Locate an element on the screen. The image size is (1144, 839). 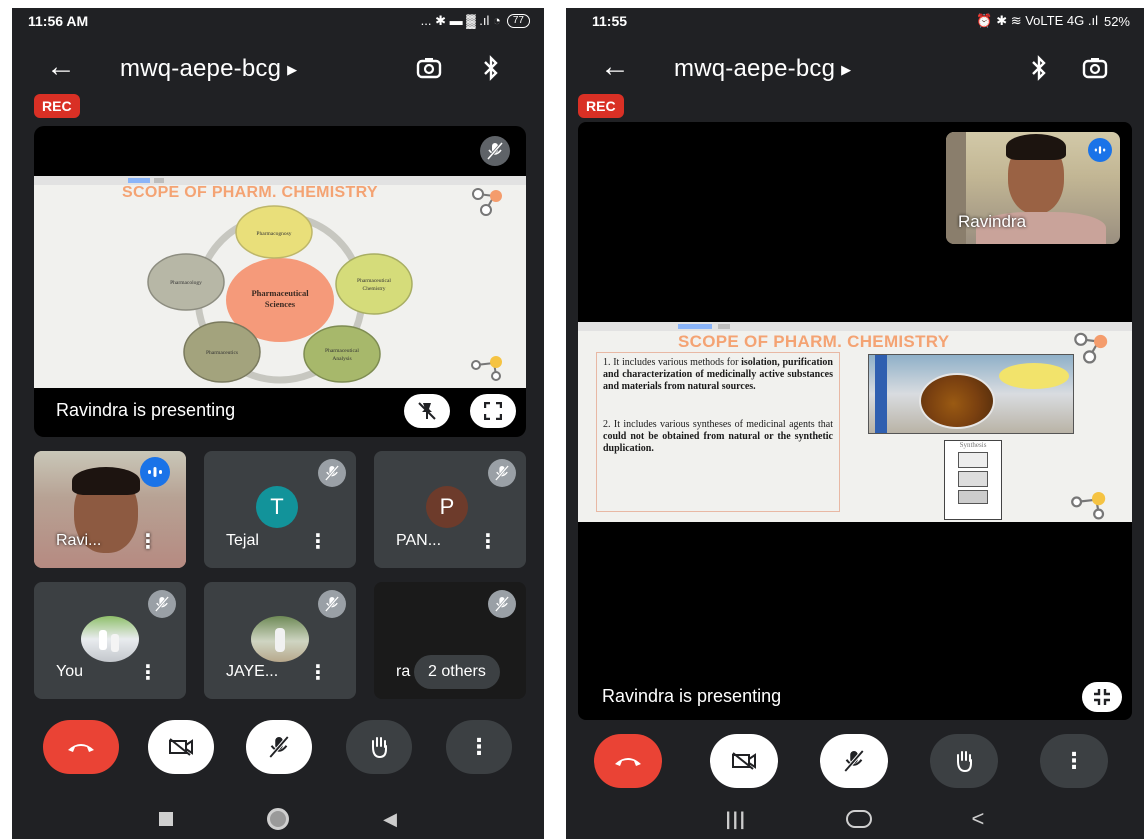
avatar is located at coordinates (110, 639).